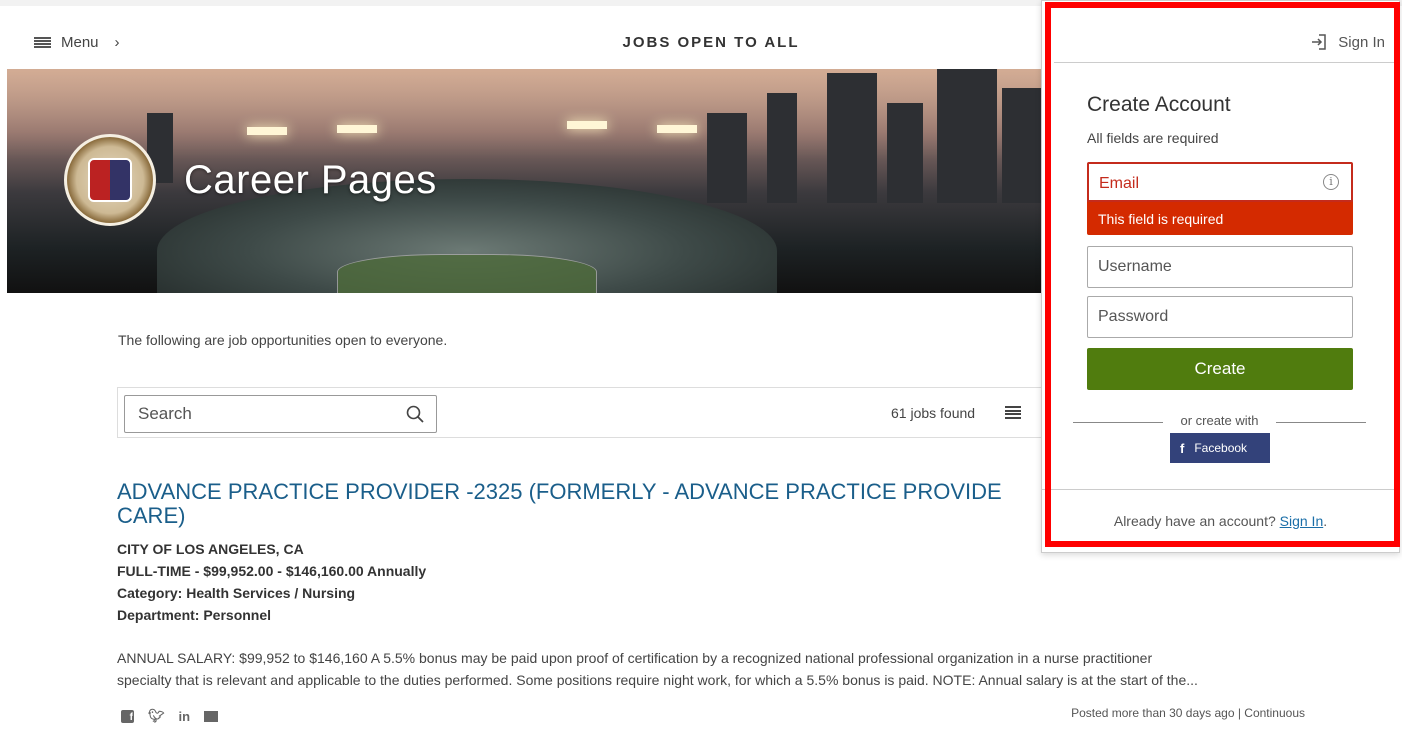  Describe the element at coordinates (587, 412) in the screenshot. I see `search-toolbar: 61 jobs found` at that location.